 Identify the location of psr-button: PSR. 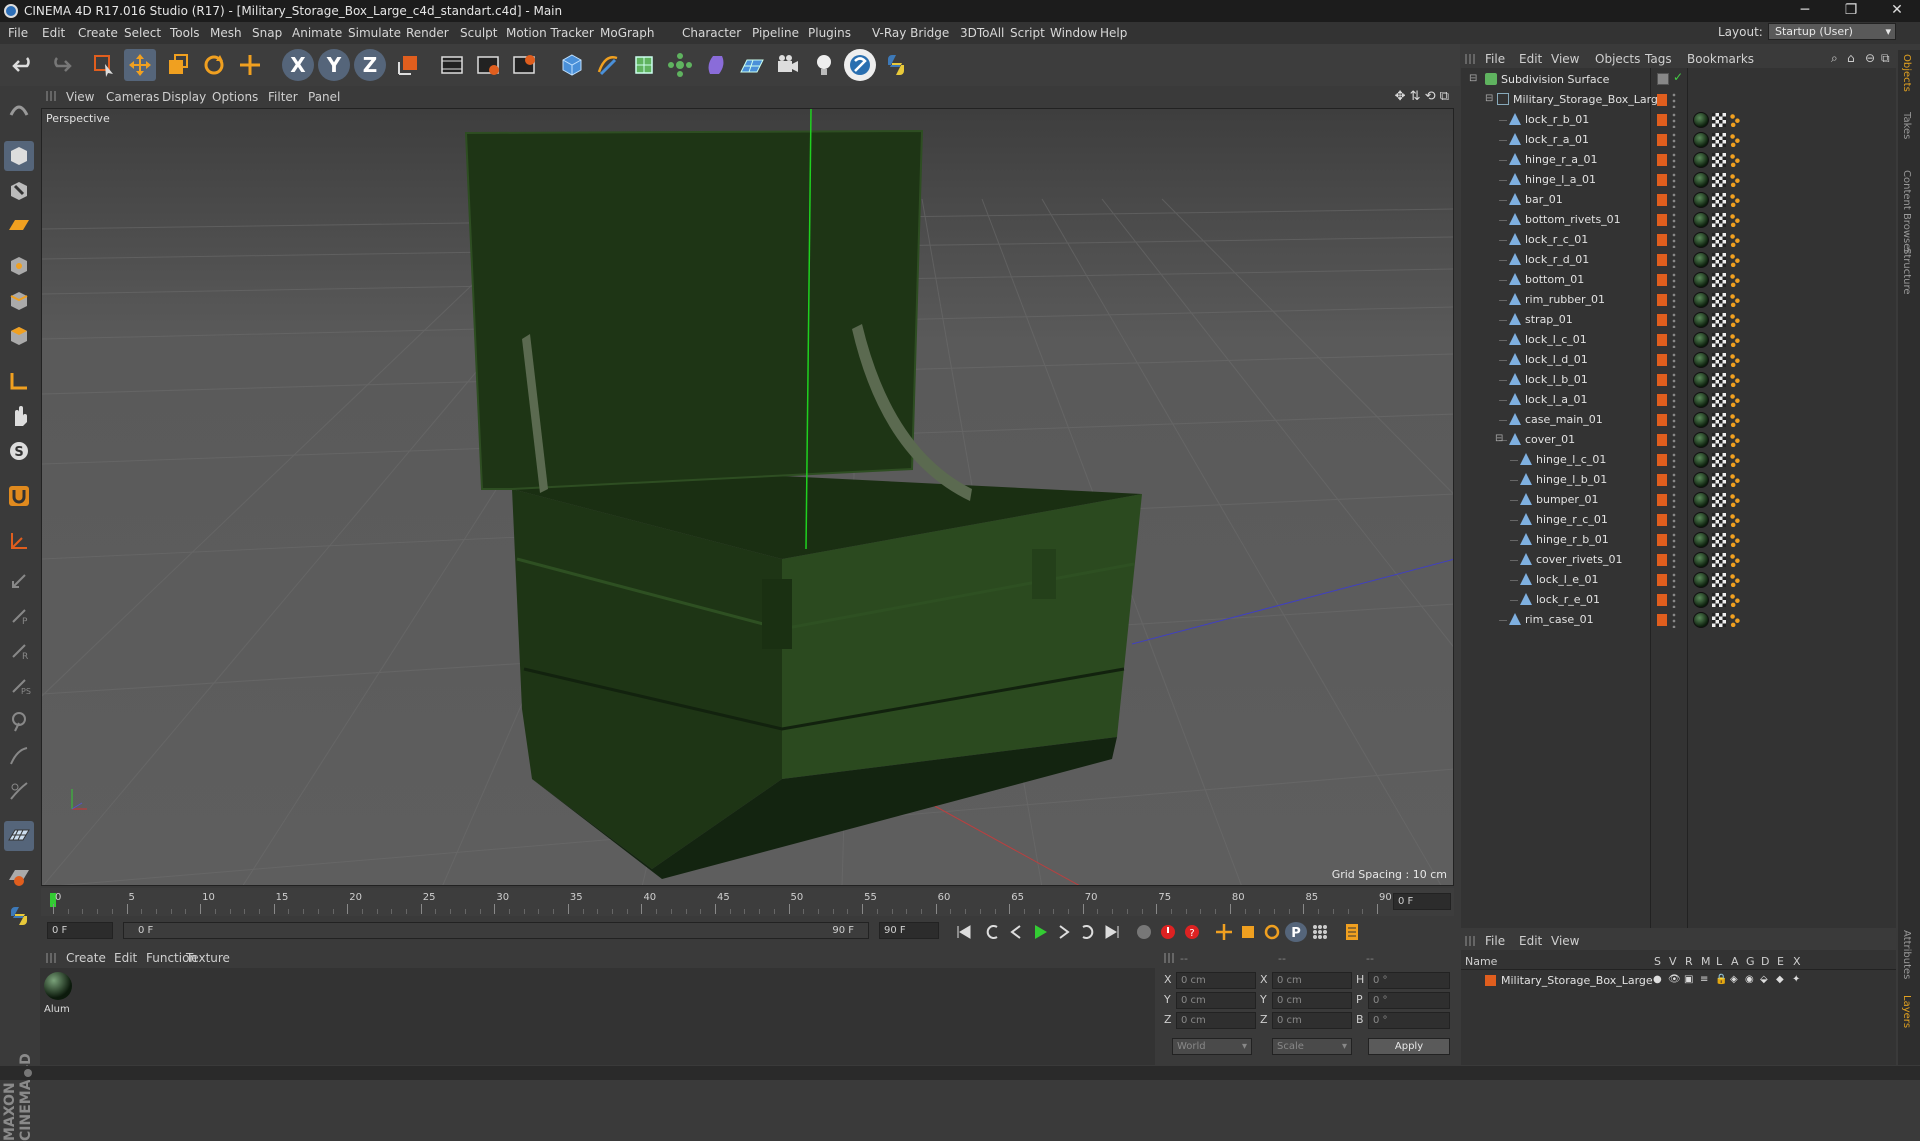
(19, 686).